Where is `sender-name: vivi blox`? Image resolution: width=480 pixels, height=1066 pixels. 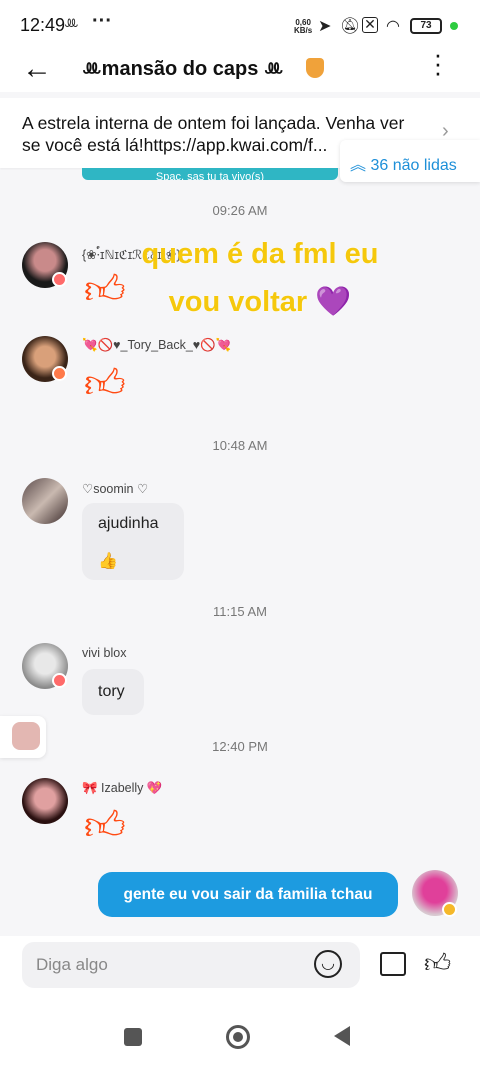
sender-name: vivi blox is located at coordinates (104, 653).